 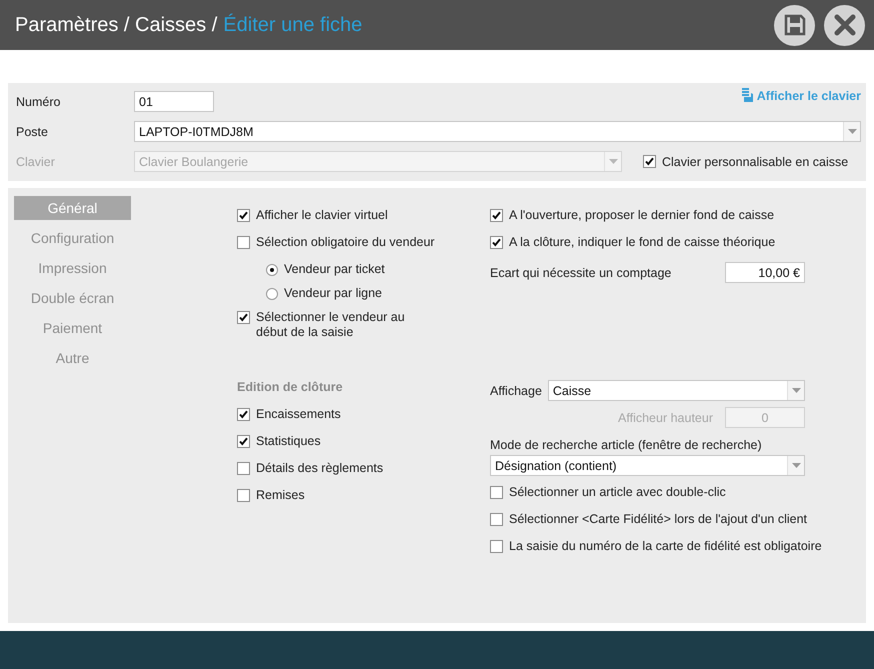 I want to click on nav-item: Général, so click(x=72, y=208).